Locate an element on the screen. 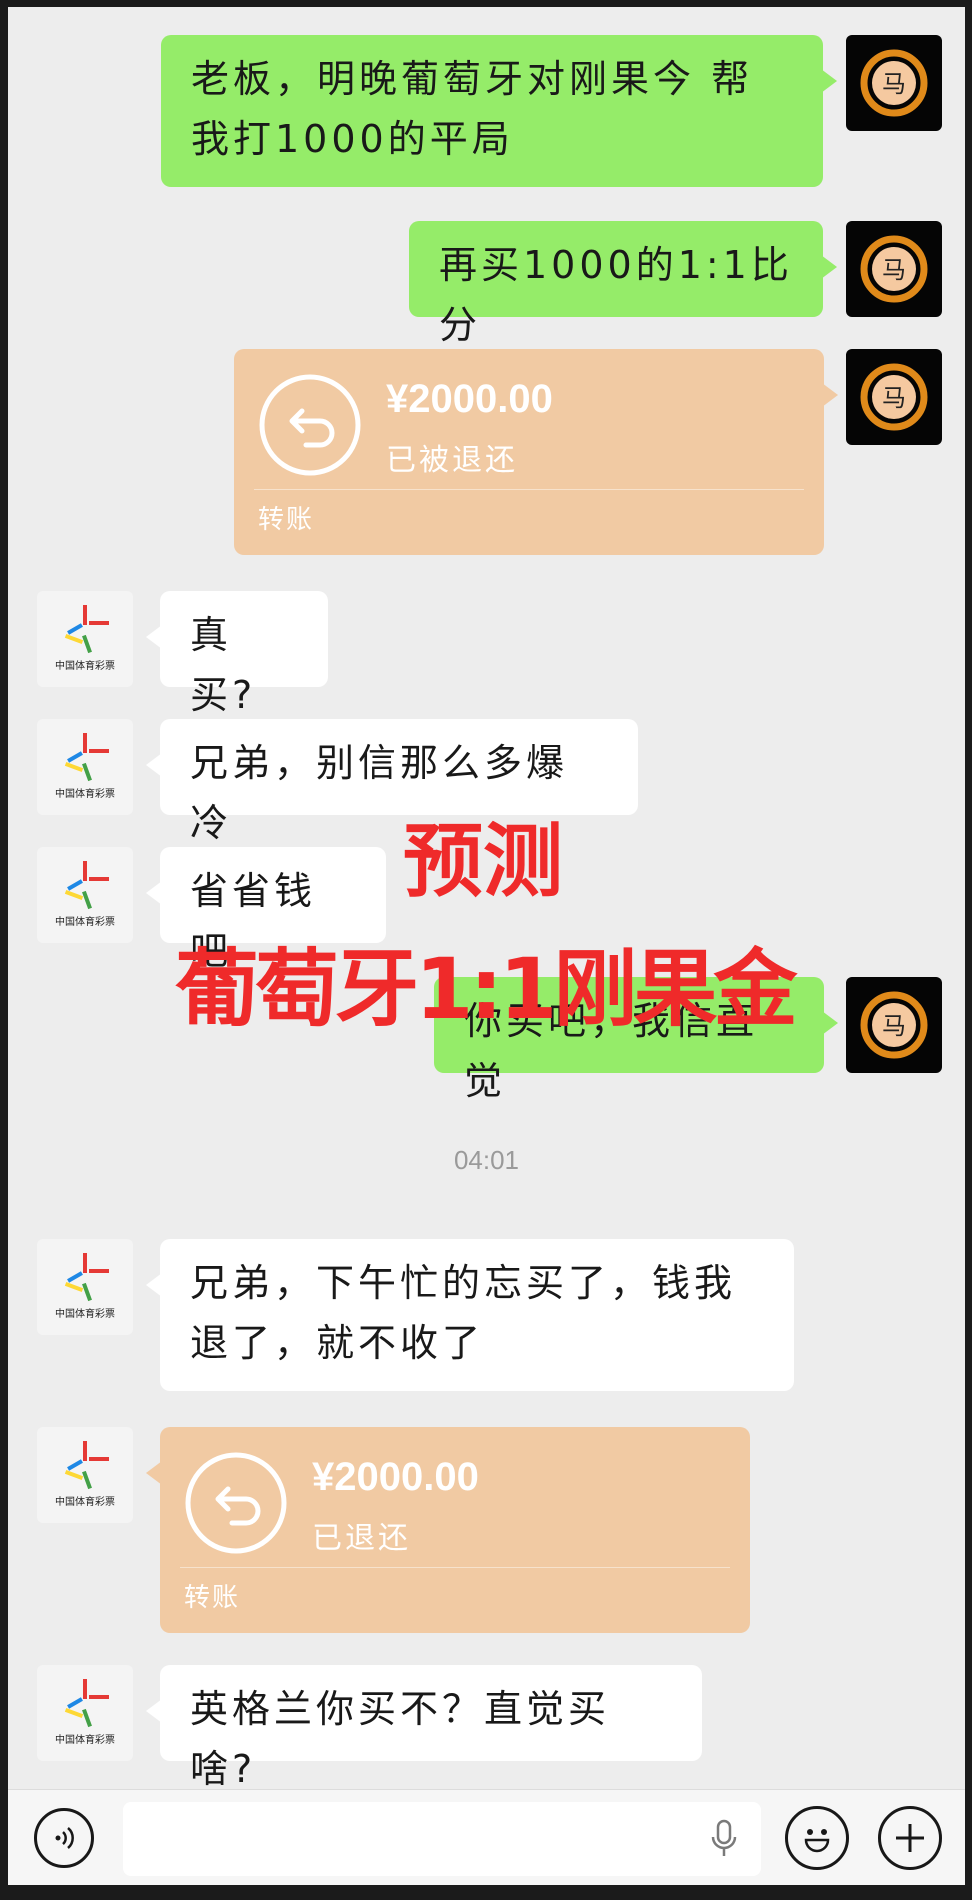  message-bubble-sent: 老板，明晚葡萄牙对刚果今 帮我打1000的平局 is located at coordinates (499, 111).